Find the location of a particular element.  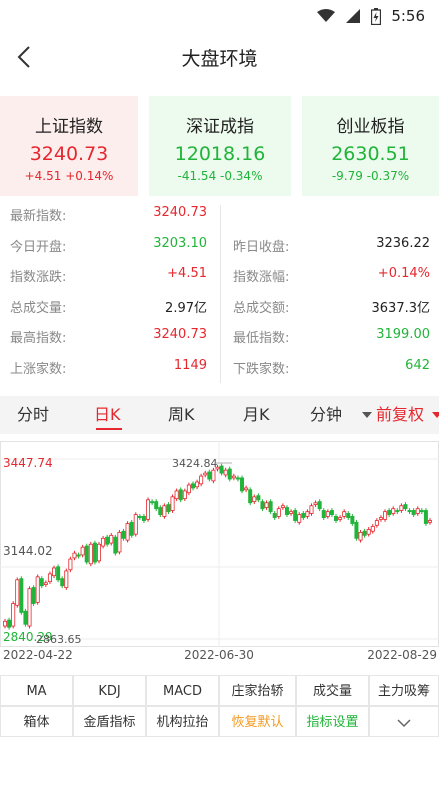

active-tab-underline is located at coordinates (109, 429).